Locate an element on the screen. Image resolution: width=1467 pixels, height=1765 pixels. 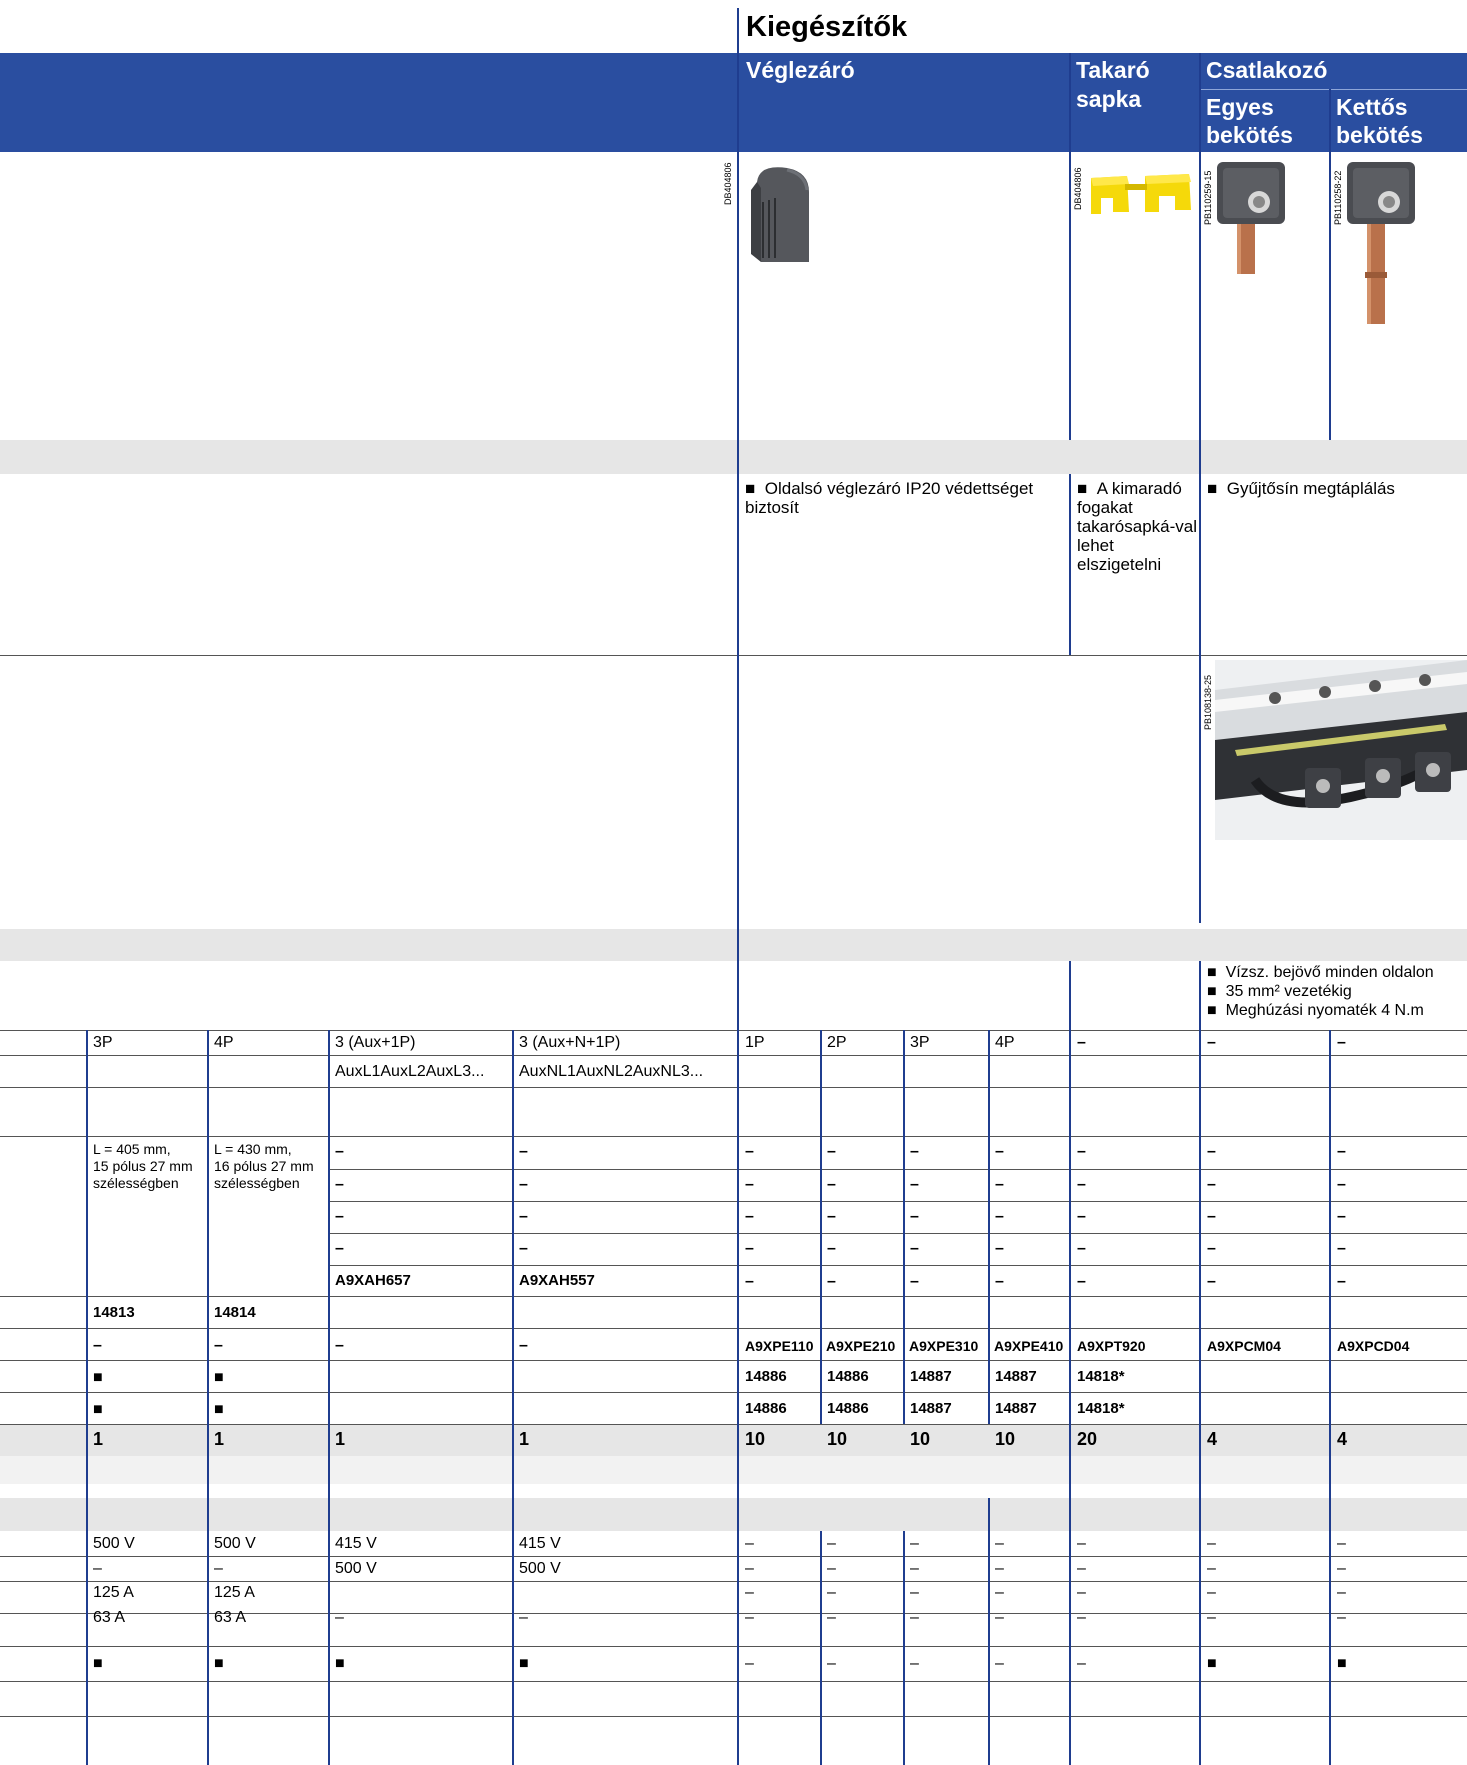
product-code: A9XPCM04 is located at coordinates (1244, 1346).